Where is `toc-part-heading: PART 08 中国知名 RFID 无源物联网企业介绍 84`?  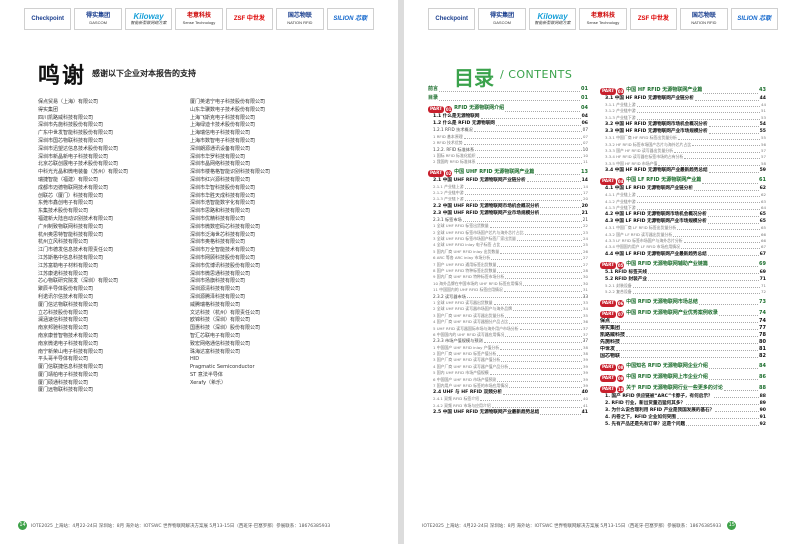
toc-part-heading: PART 08 中国知名 RFID 无源物联网企业介绍 84 is located at coordinates (683, 366).